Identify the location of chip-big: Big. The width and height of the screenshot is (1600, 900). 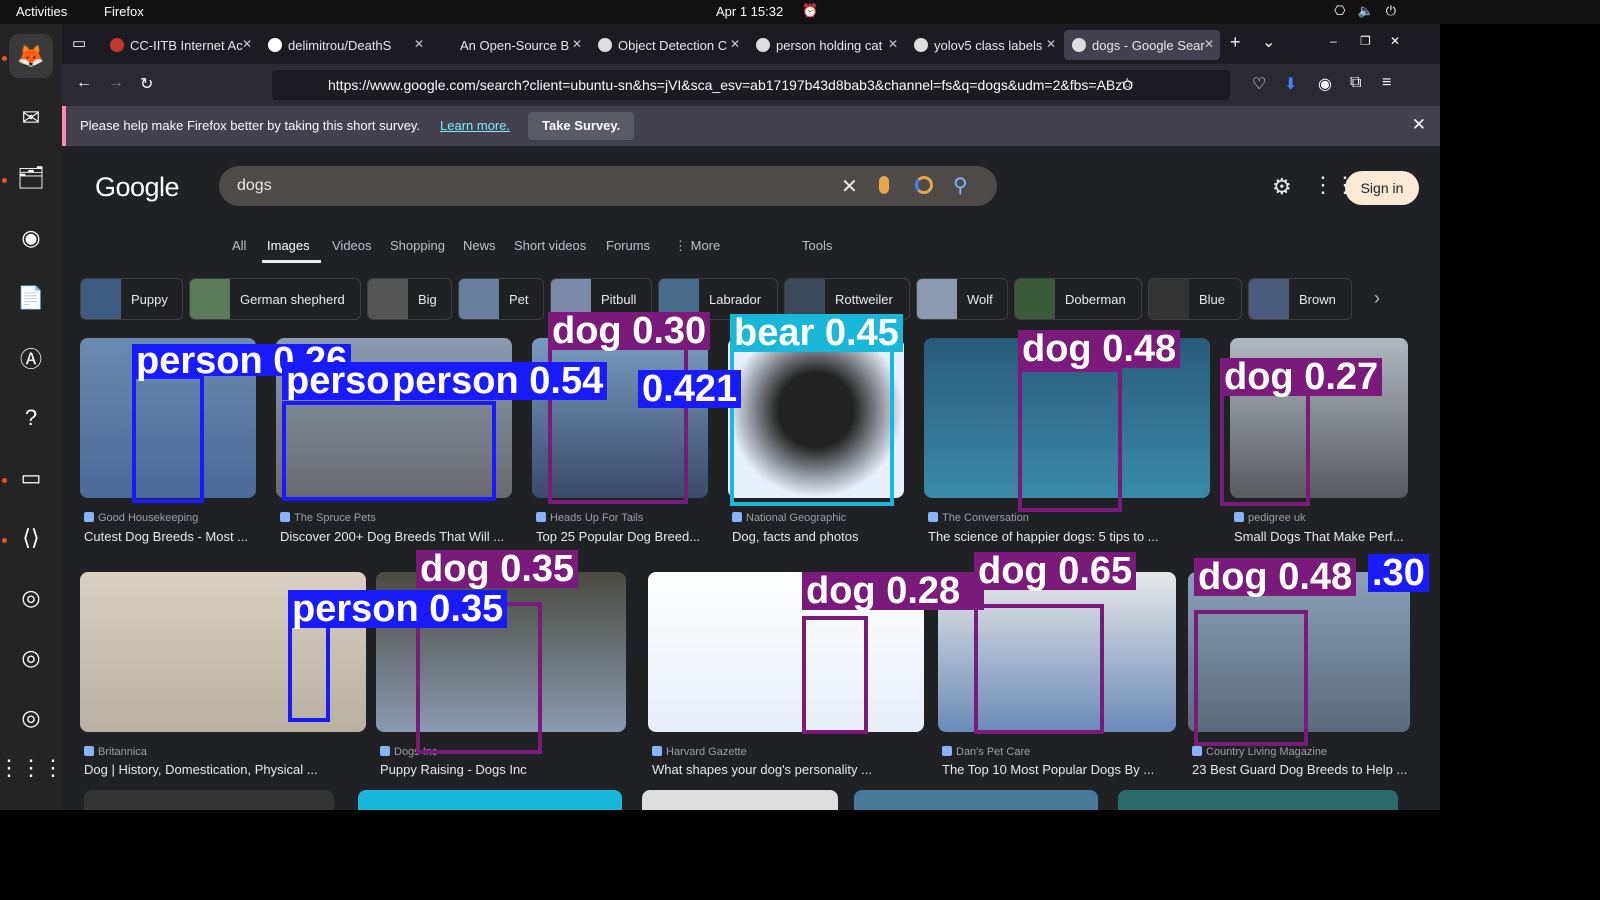
(409, 299).